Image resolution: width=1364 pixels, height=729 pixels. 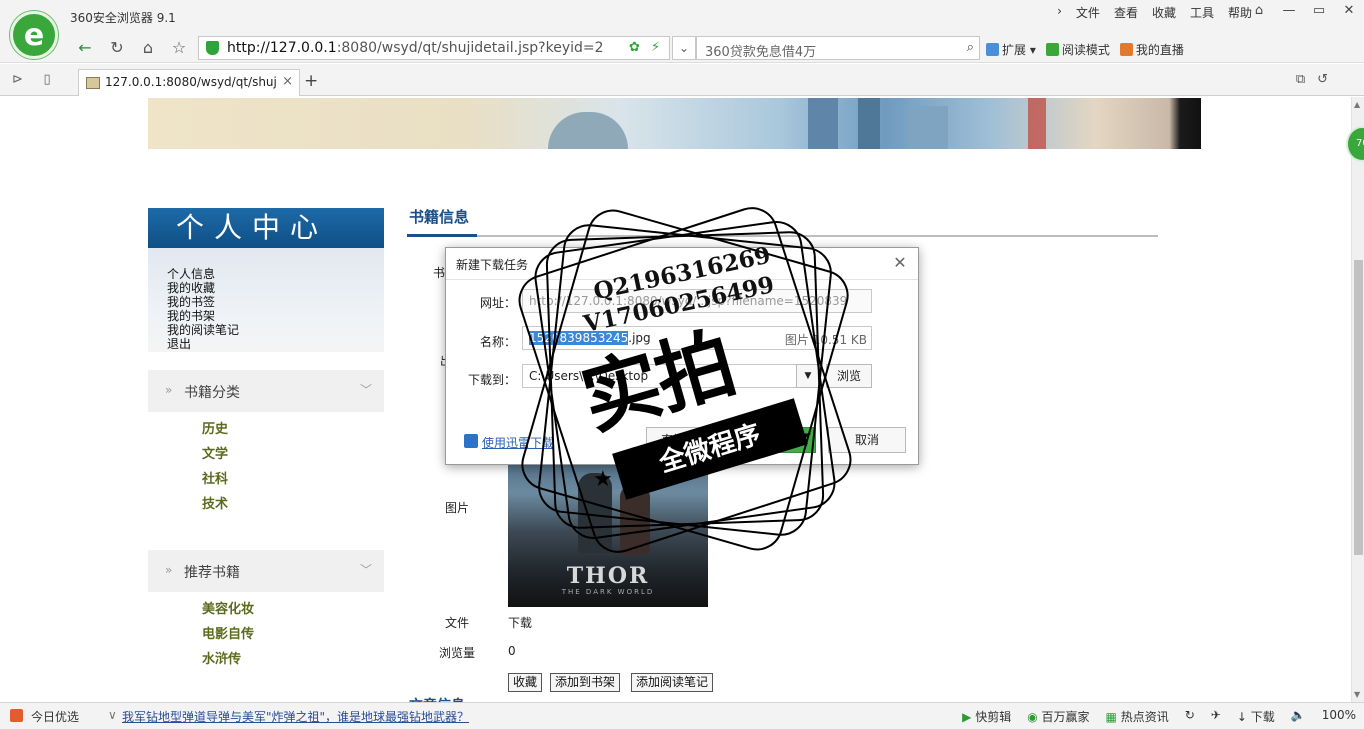 What do you see at coordinates (1318, 79) in the screenshot?
I see `tab-restore-icons: ⧉↺` at bounding box center [1318, 79].